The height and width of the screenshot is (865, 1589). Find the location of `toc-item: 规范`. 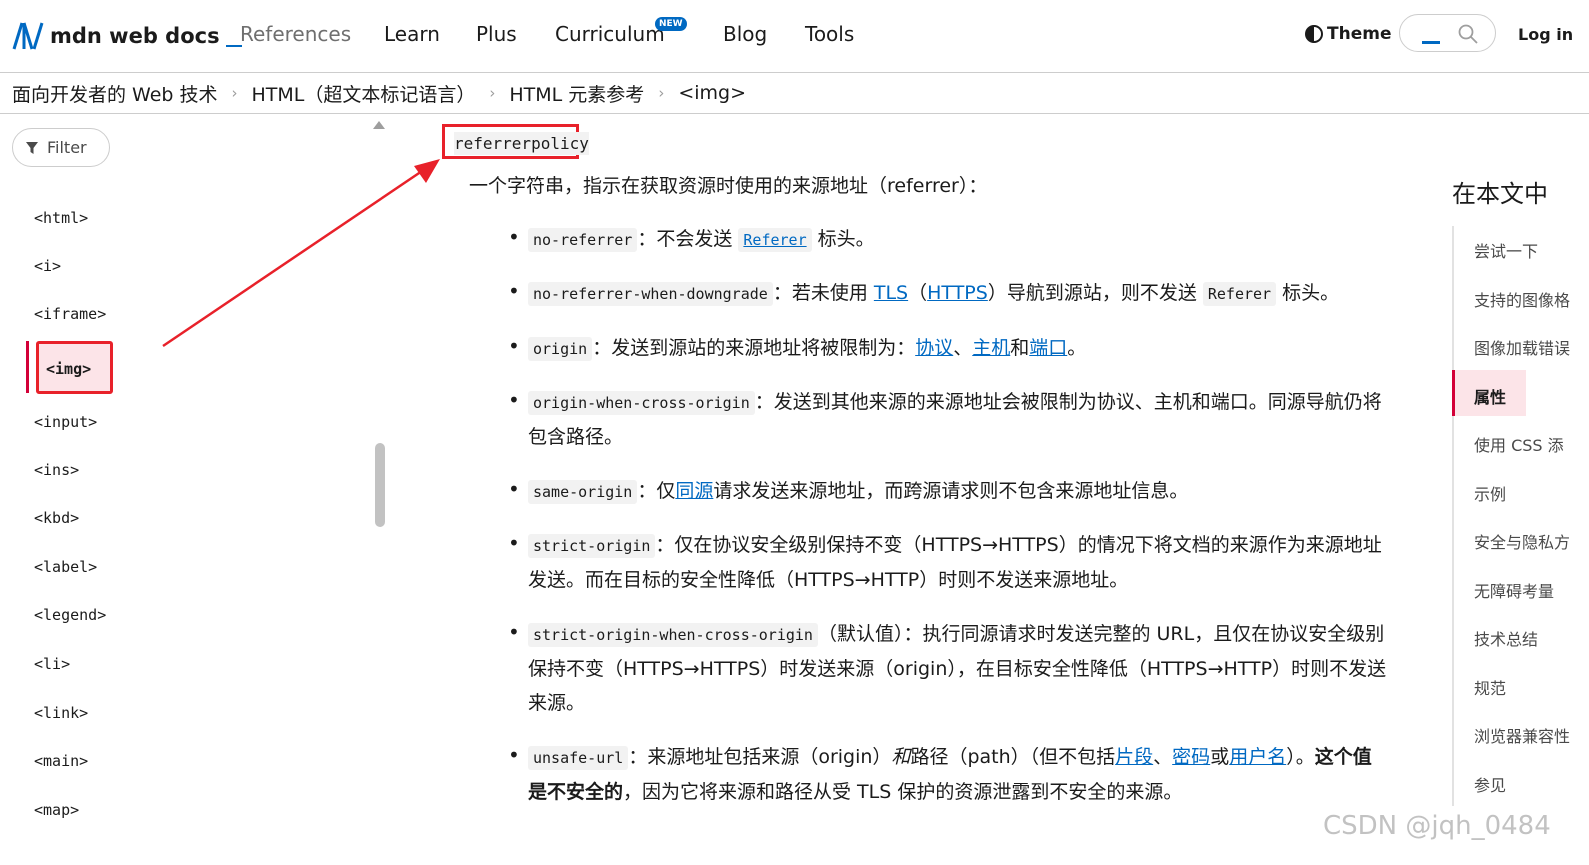

toc-item: 规范 is located at coordinates (1490, 687).